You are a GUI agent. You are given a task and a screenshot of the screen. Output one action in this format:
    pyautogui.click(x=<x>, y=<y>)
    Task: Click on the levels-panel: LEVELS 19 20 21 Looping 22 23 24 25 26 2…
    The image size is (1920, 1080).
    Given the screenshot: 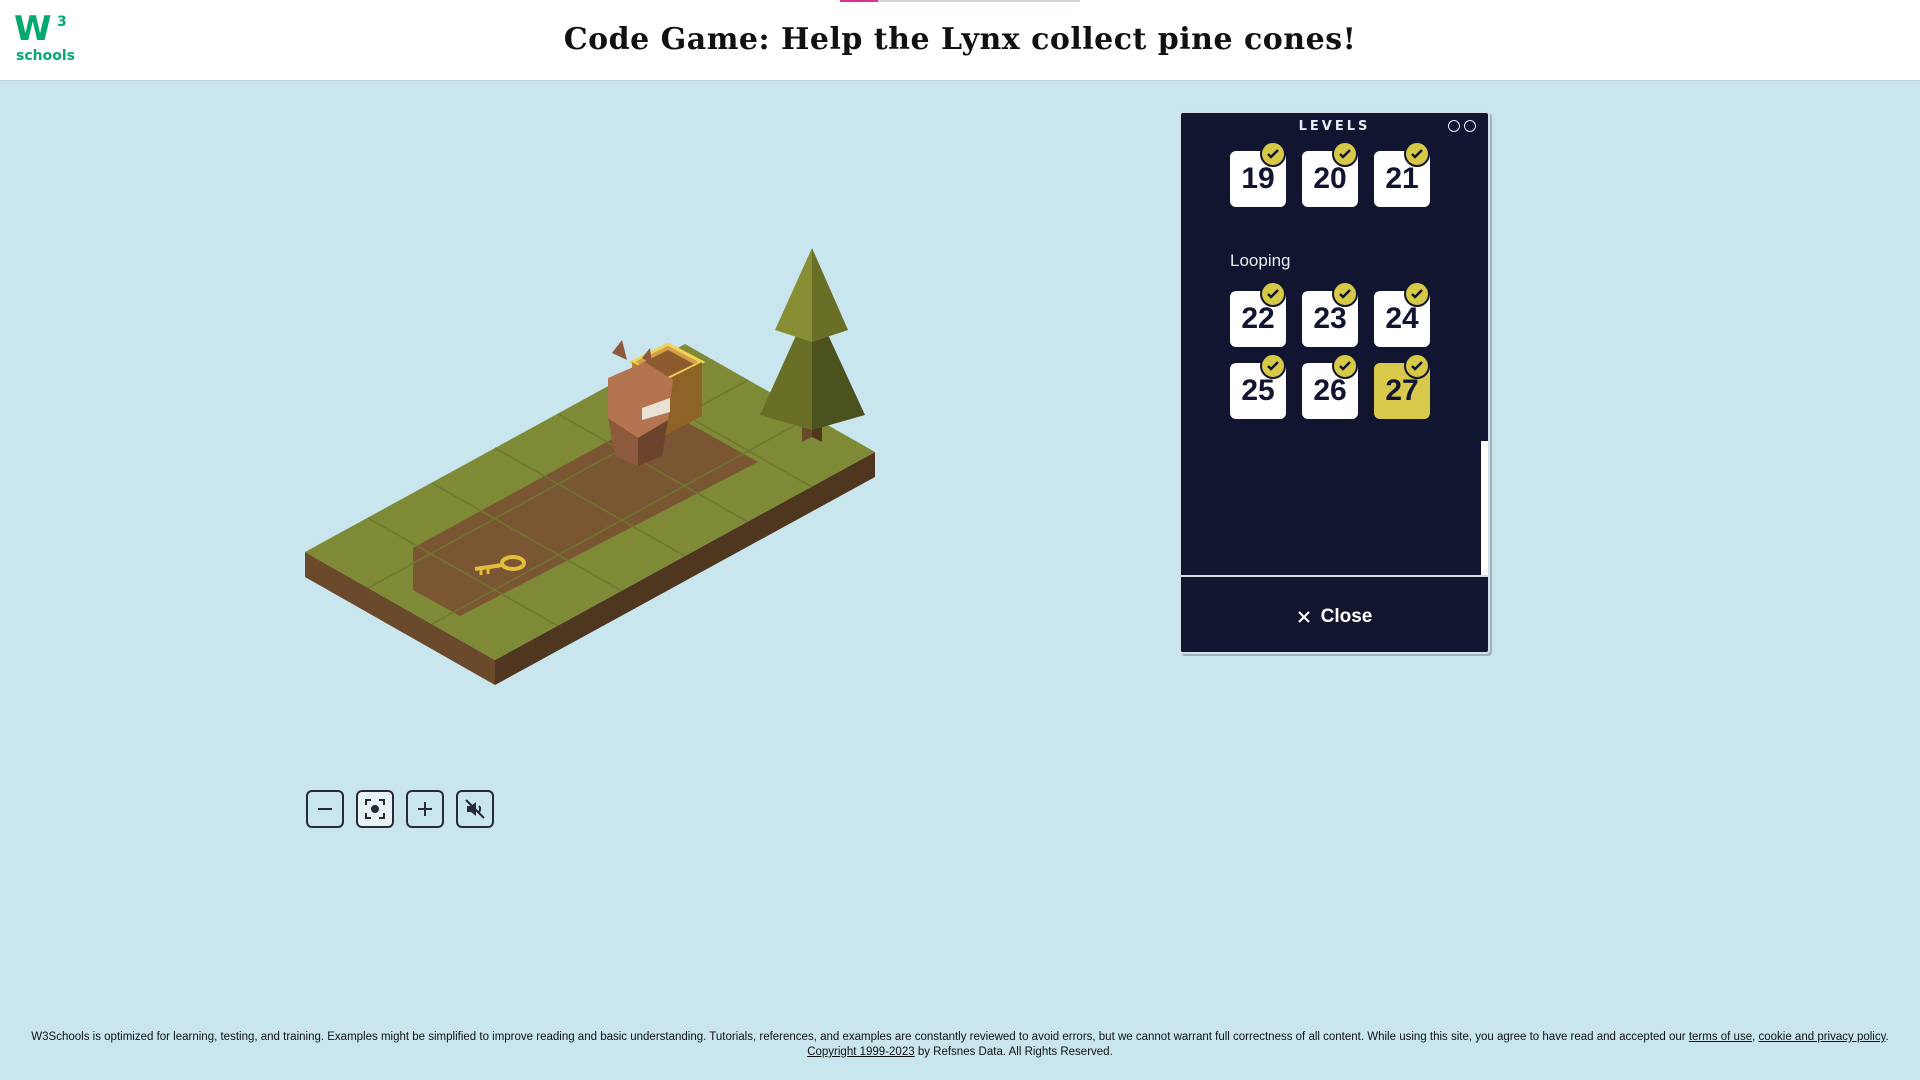 What is the action you would take?
    pyautogui.click(x=1334, y=382)
    